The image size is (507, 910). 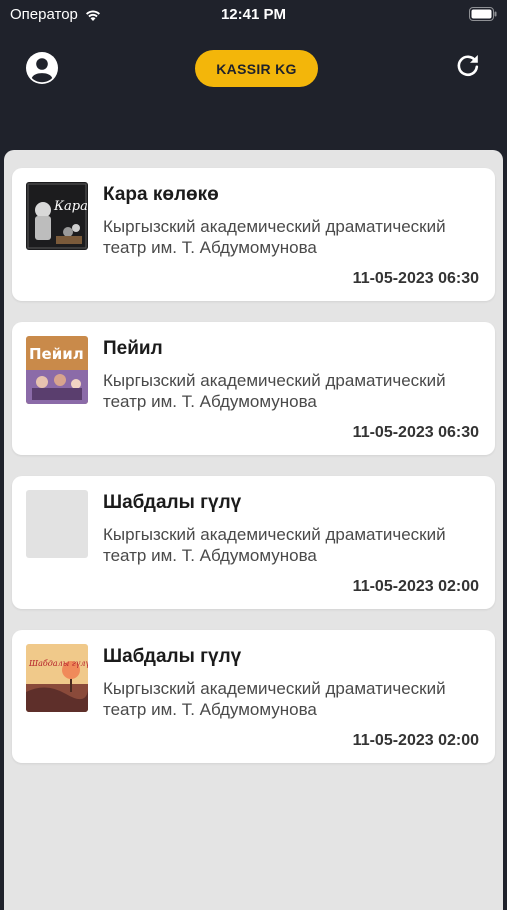 What do you see at coordinates (483, 14) in the screenshot?
I see `battery-icon` at bounding box center [483, 14].